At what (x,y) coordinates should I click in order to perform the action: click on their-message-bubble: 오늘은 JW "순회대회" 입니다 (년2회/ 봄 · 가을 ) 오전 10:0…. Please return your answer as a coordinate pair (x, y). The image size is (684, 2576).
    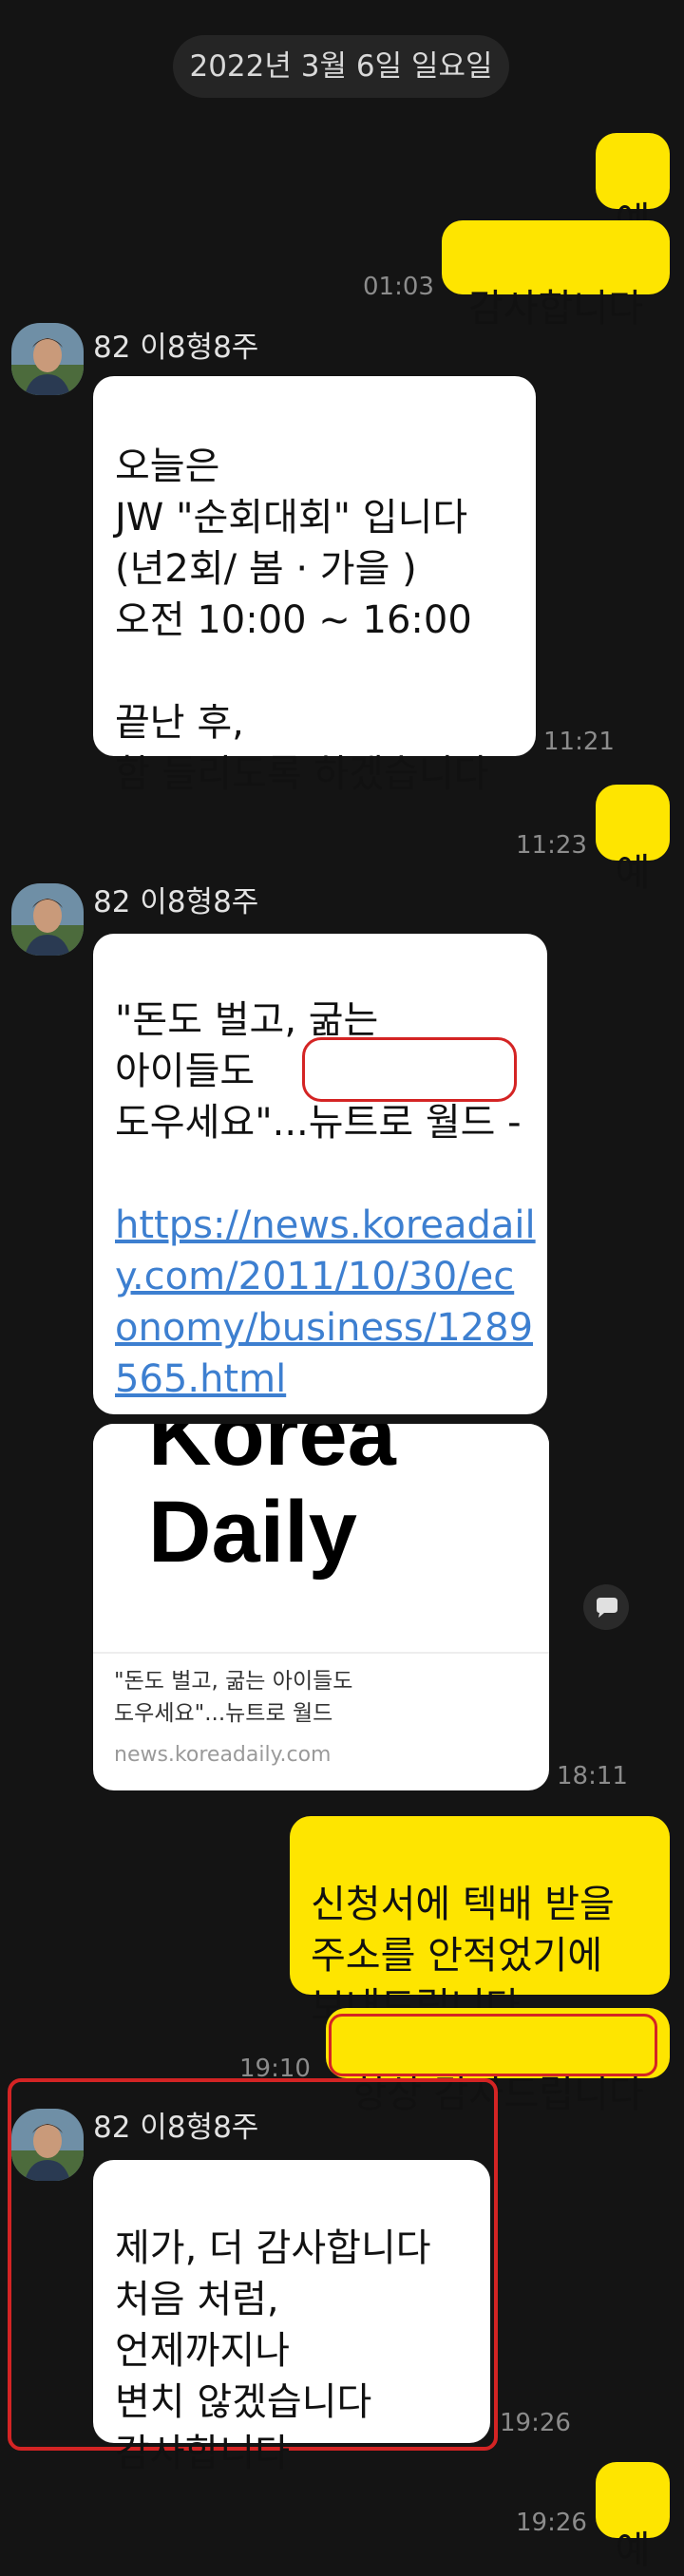
    Looking at the image, I should click on (314, 586).